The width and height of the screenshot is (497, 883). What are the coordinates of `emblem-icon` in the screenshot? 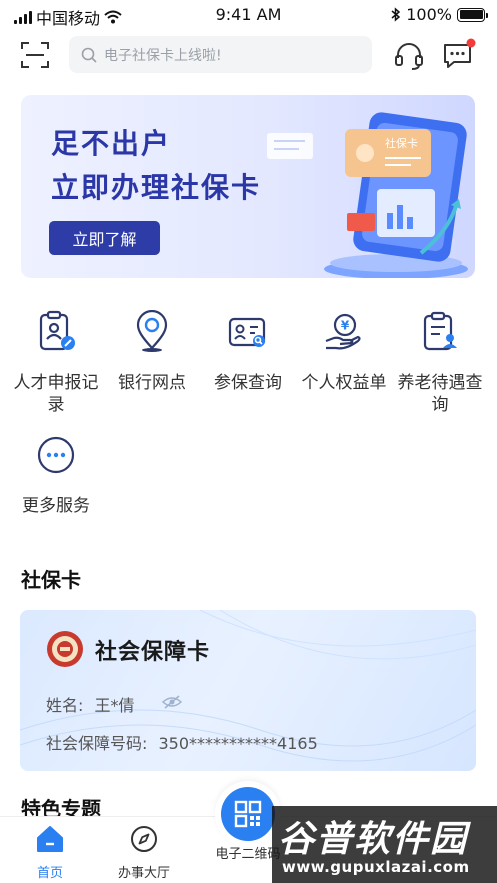 It's located at (65, 649).